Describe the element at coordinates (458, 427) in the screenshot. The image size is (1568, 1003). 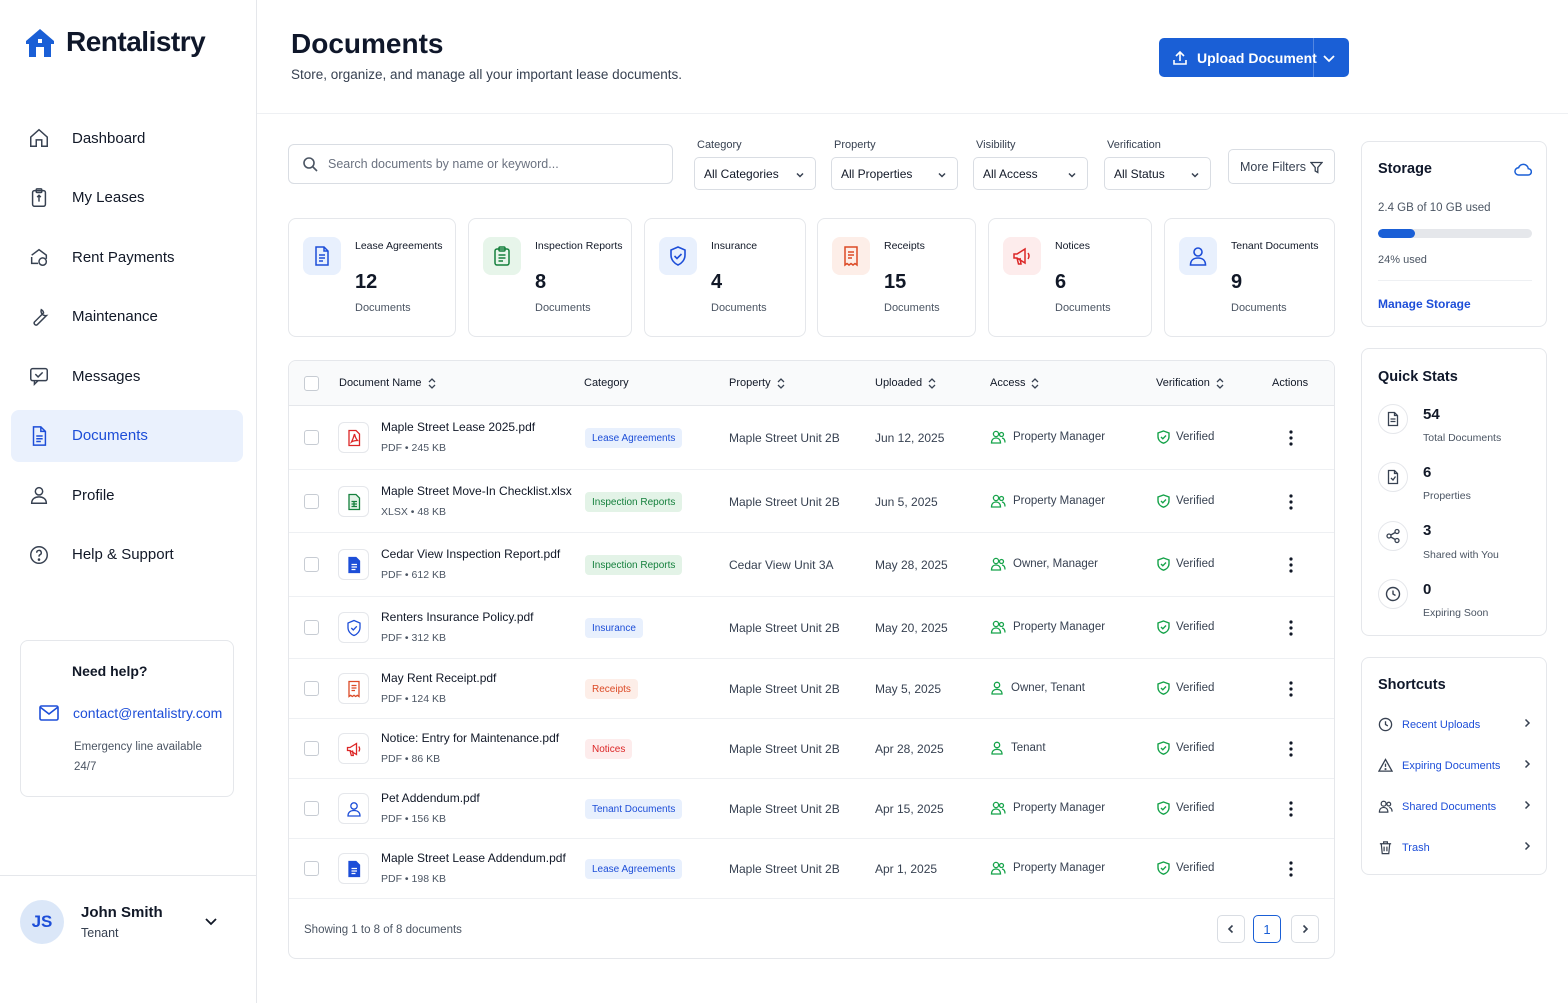
I see `document-name: Maple Street Lease 2025.pdf` at that location.